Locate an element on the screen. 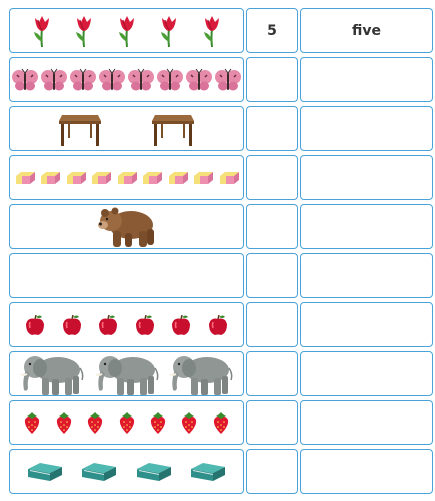 This screenshot has height=501, width=435. bear-icon is located at coordinates (125, 227).